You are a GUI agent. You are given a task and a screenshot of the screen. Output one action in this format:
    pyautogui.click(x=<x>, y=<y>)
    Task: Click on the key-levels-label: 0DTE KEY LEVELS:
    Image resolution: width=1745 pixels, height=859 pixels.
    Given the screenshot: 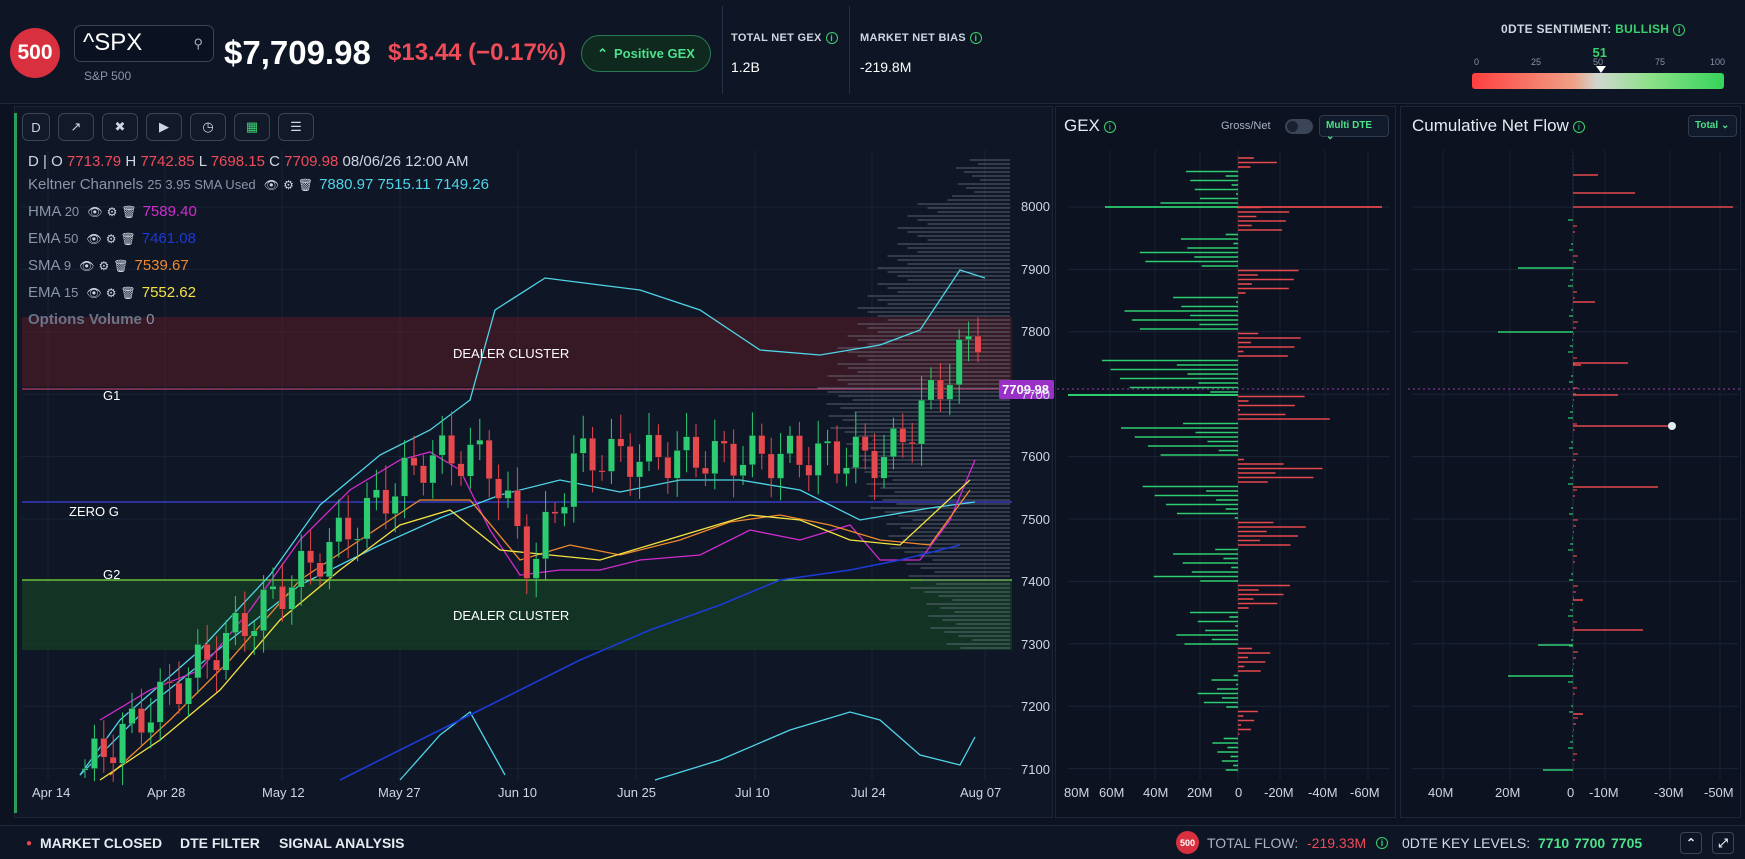 What is the action you would take?
    pyautogui.click(x=1466, y=843)
    